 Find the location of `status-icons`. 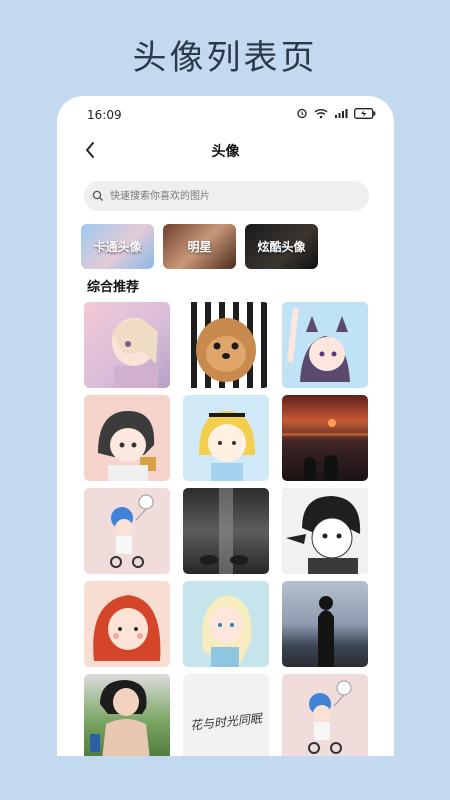

status-icons is located at coordinates (336, 114).